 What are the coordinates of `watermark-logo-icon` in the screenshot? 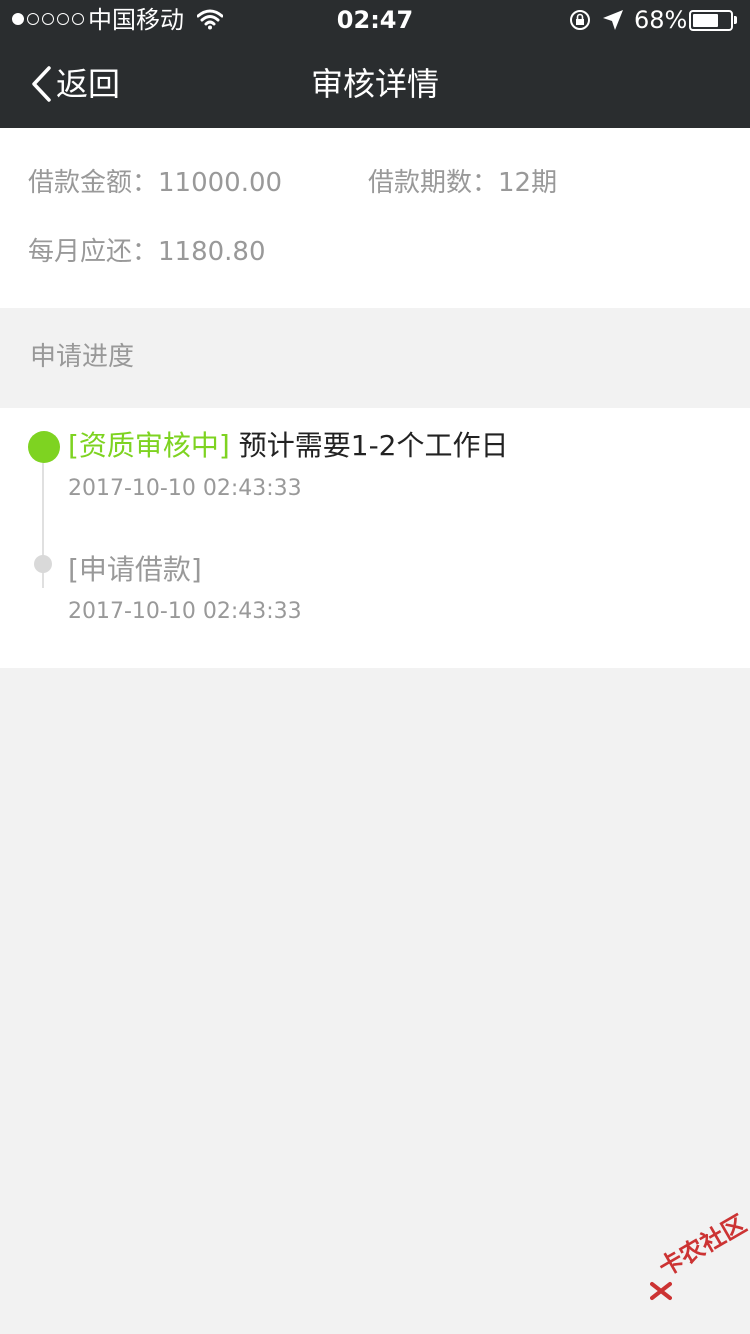 It's located at (661, 1291).